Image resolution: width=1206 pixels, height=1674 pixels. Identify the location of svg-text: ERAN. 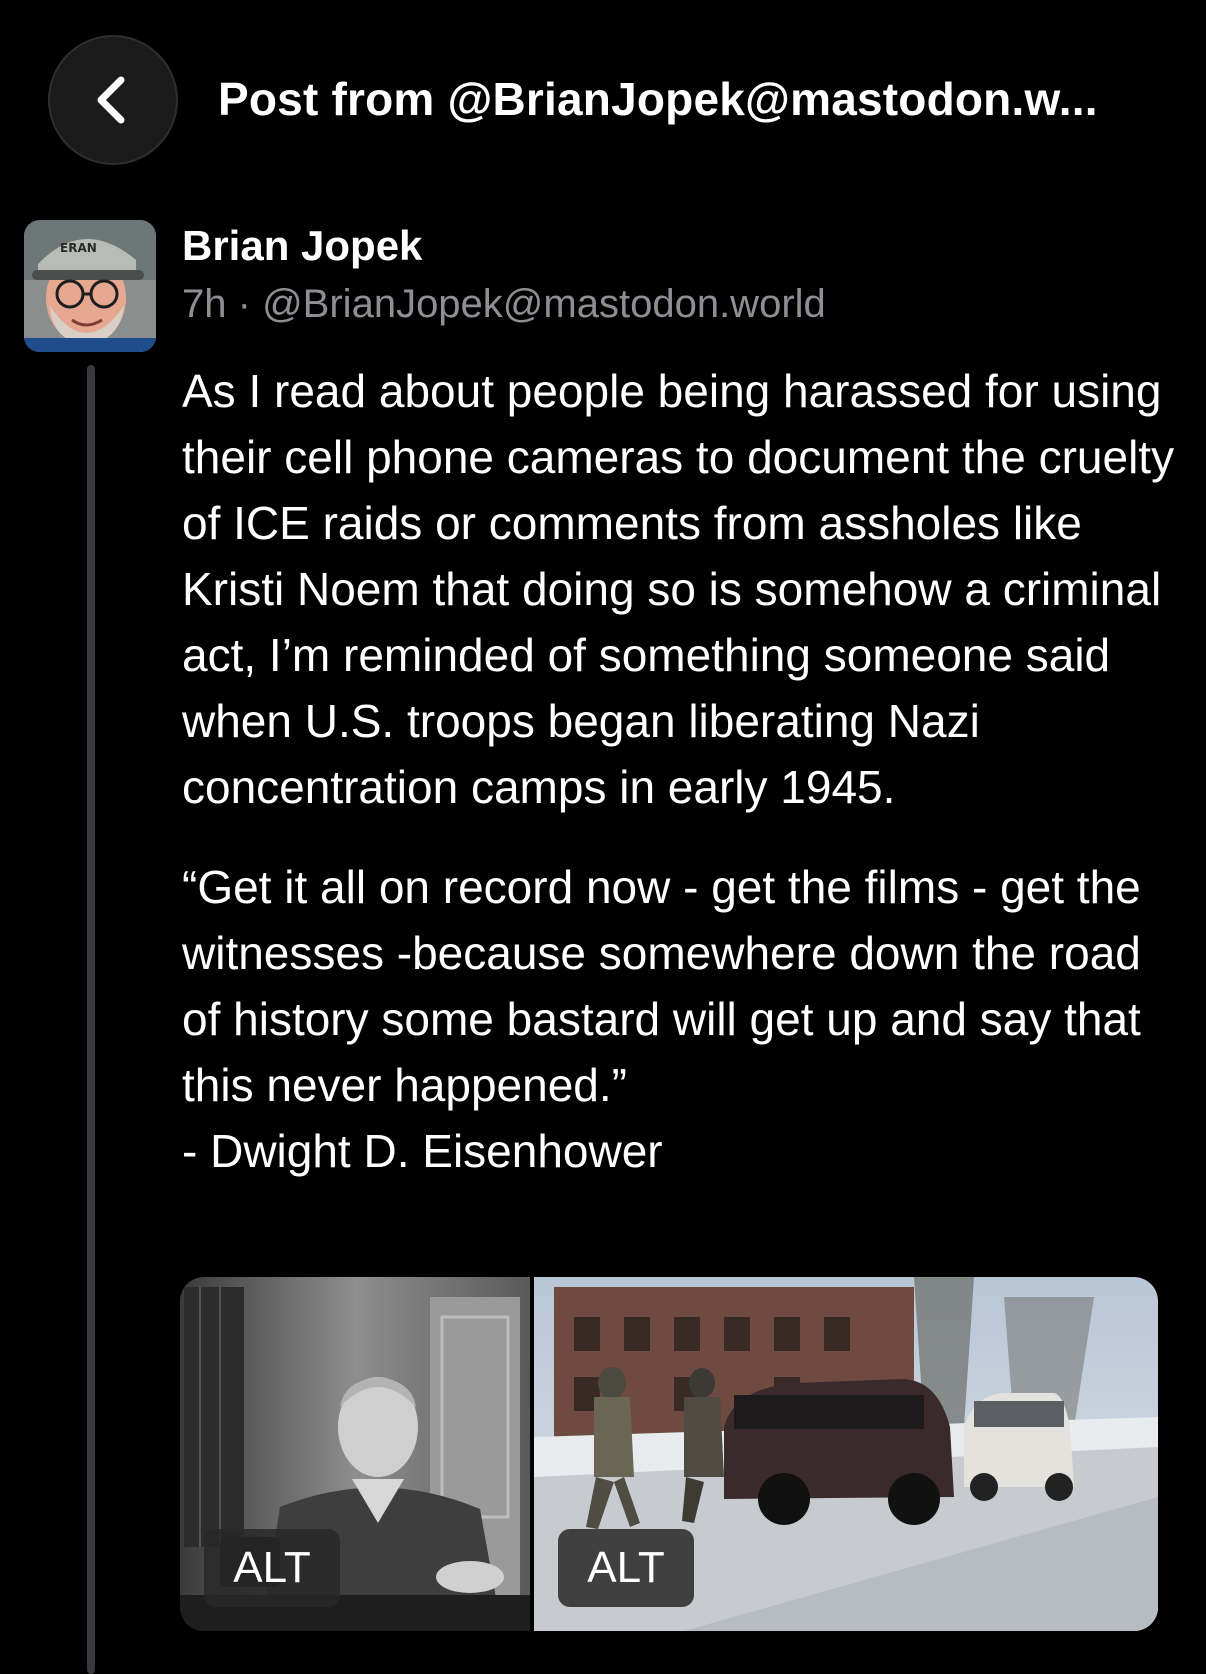
(78, 248).